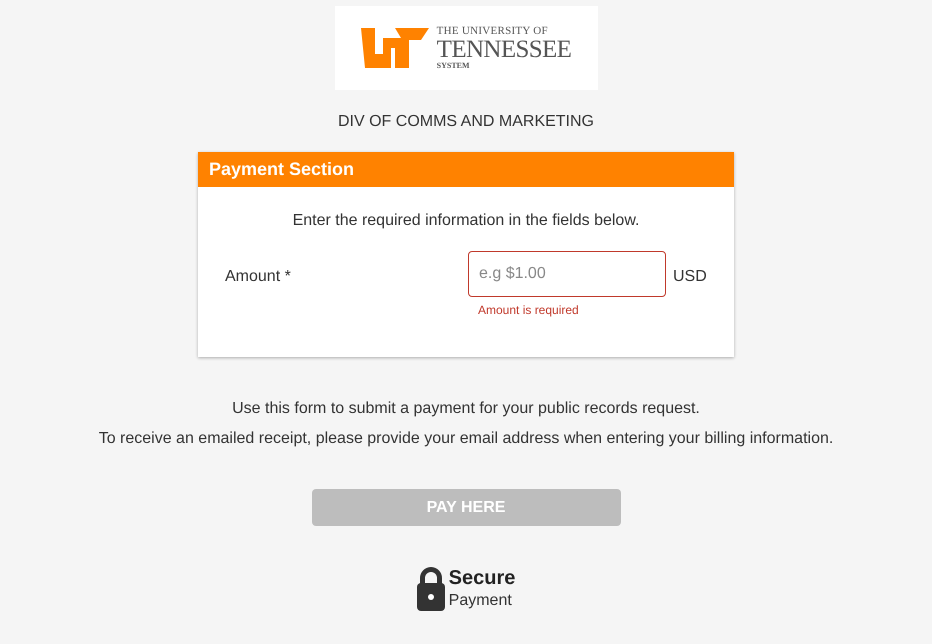 This screenshot has width=932, height=644. What do you see at coordinates (466, 122) in the screenshot?
I see `department-name: DIV OF COMMS AND MARKETING` at bounding box center [466, 122].